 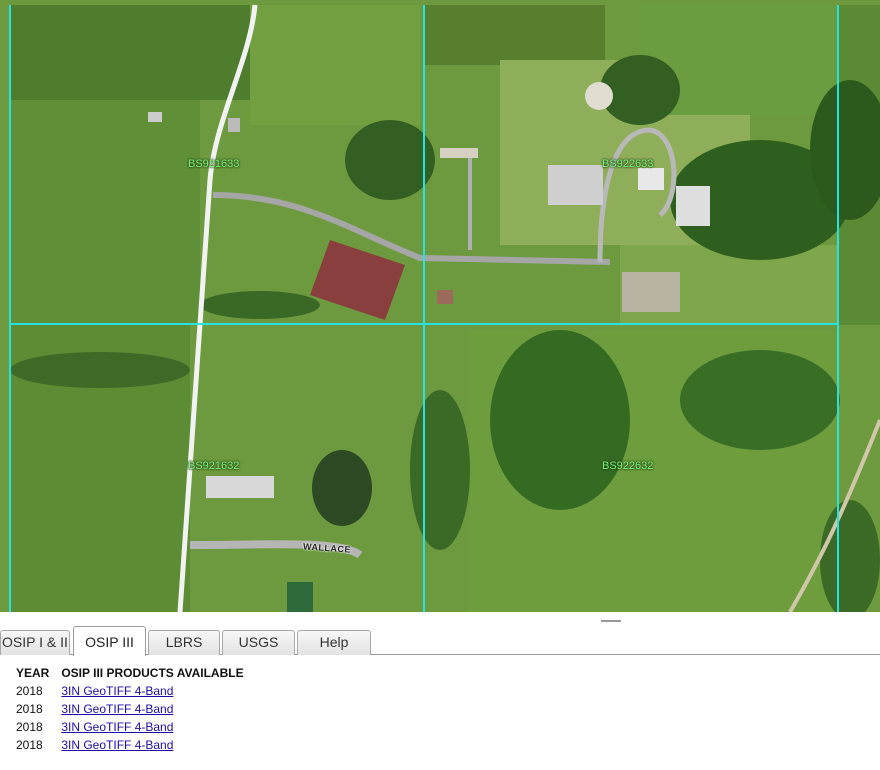 I want to click on tile-label-sw: BS921632, so click(x=214, y=466).